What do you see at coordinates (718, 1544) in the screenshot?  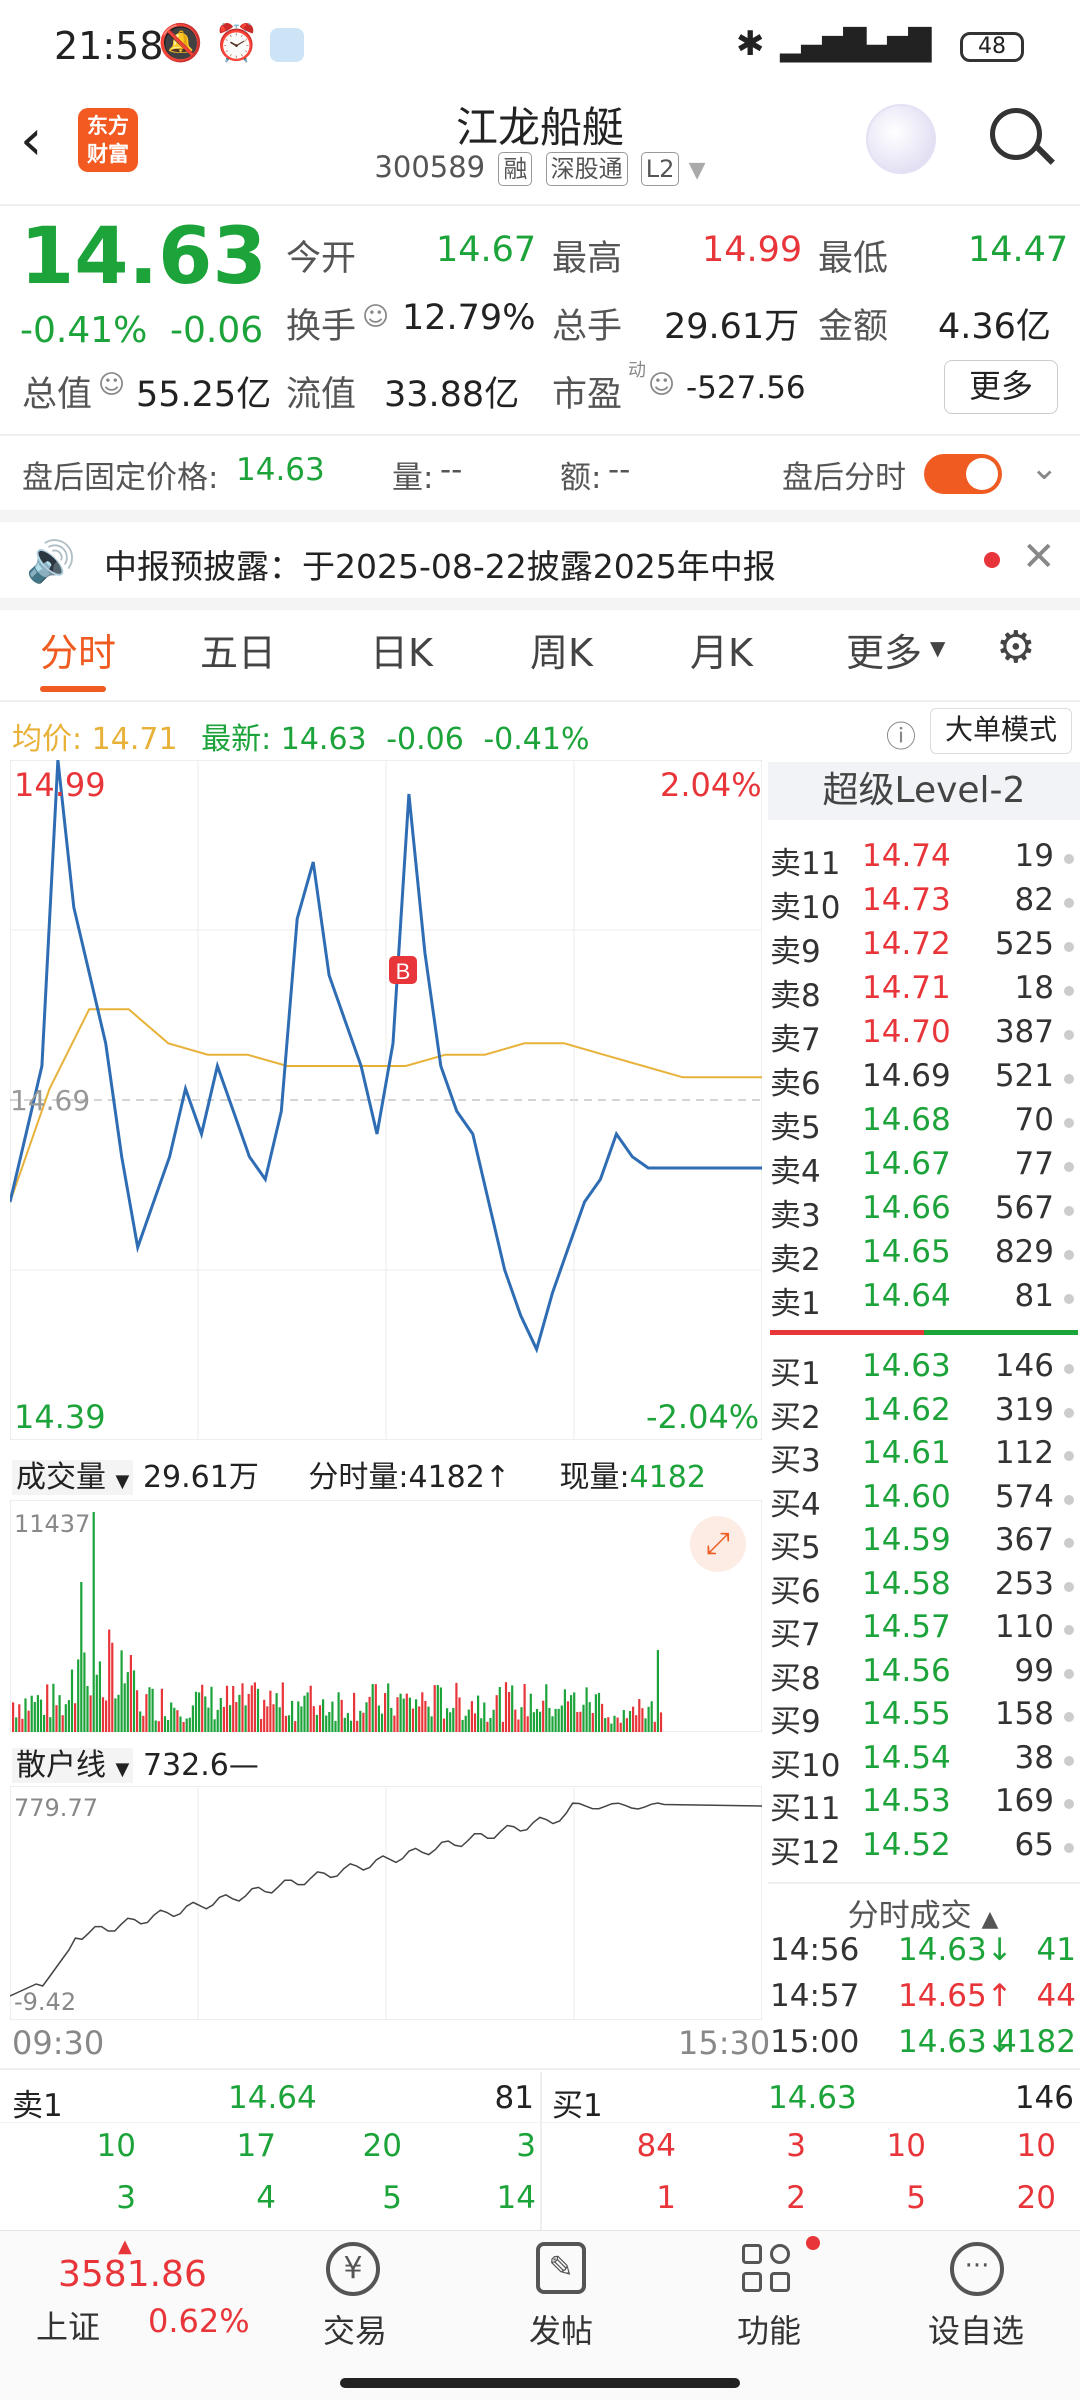 I see `expand-icon: ⤢` at bounding box center [718, 1544].